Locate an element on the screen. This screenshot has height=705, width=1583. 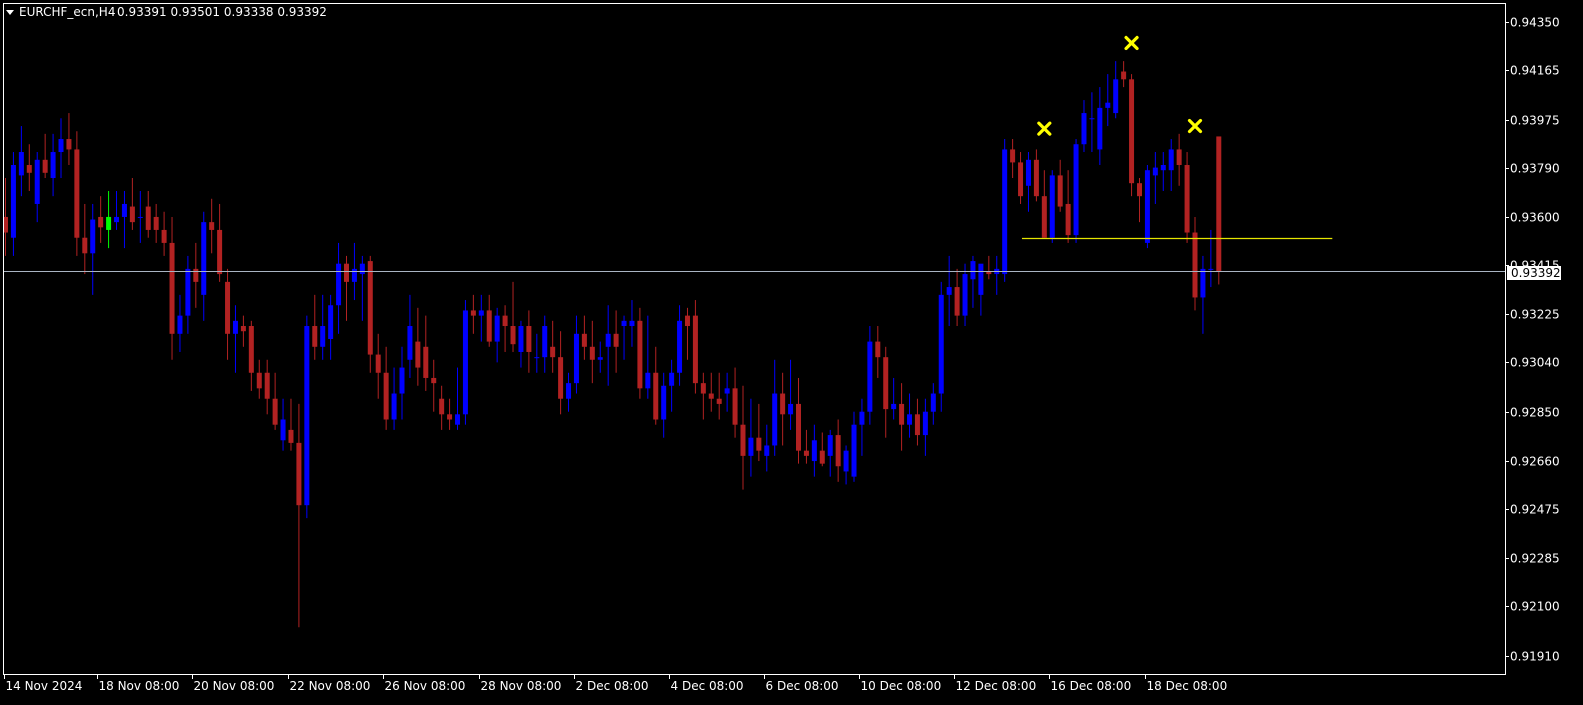
x-tick-label: 18 Nov 08:00 is located at coordinates (139, 686).